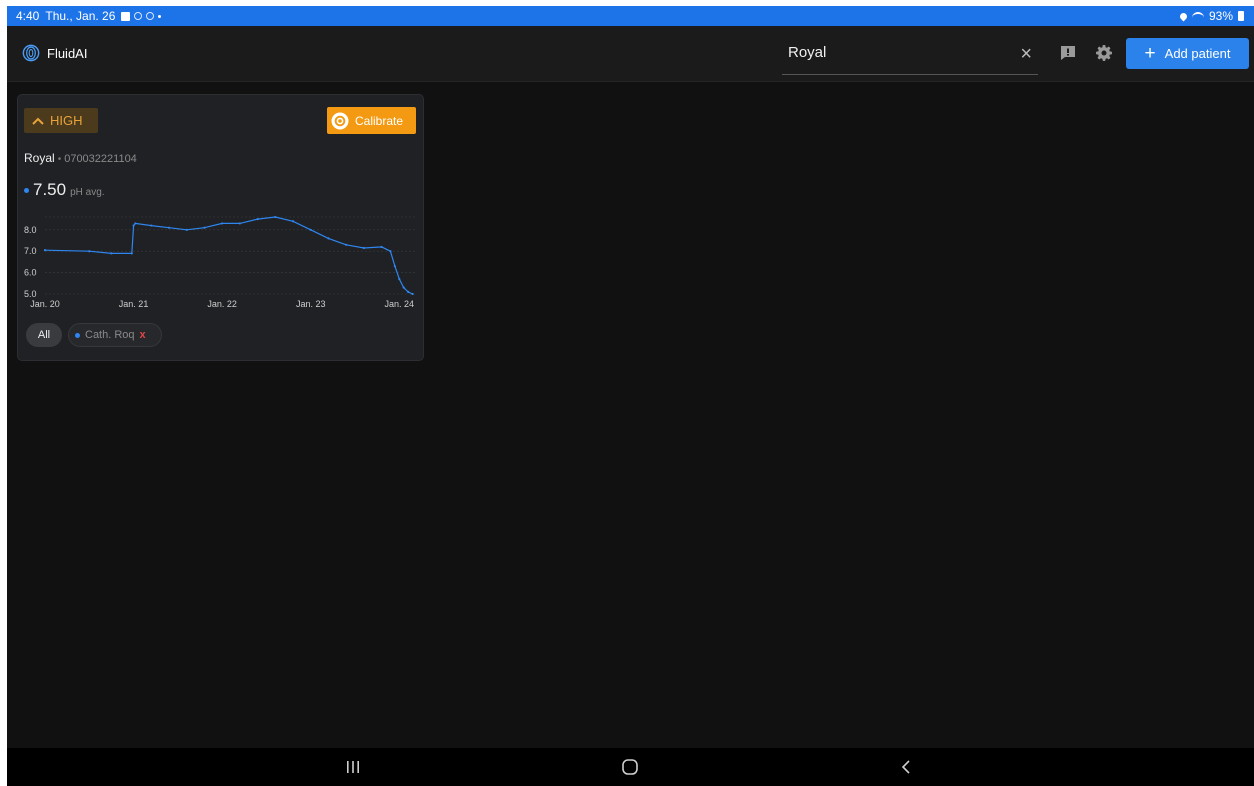  Describe the element at coordinates (87, 192) in the screenshot. I see `average-unit: pH avg.` at that location.